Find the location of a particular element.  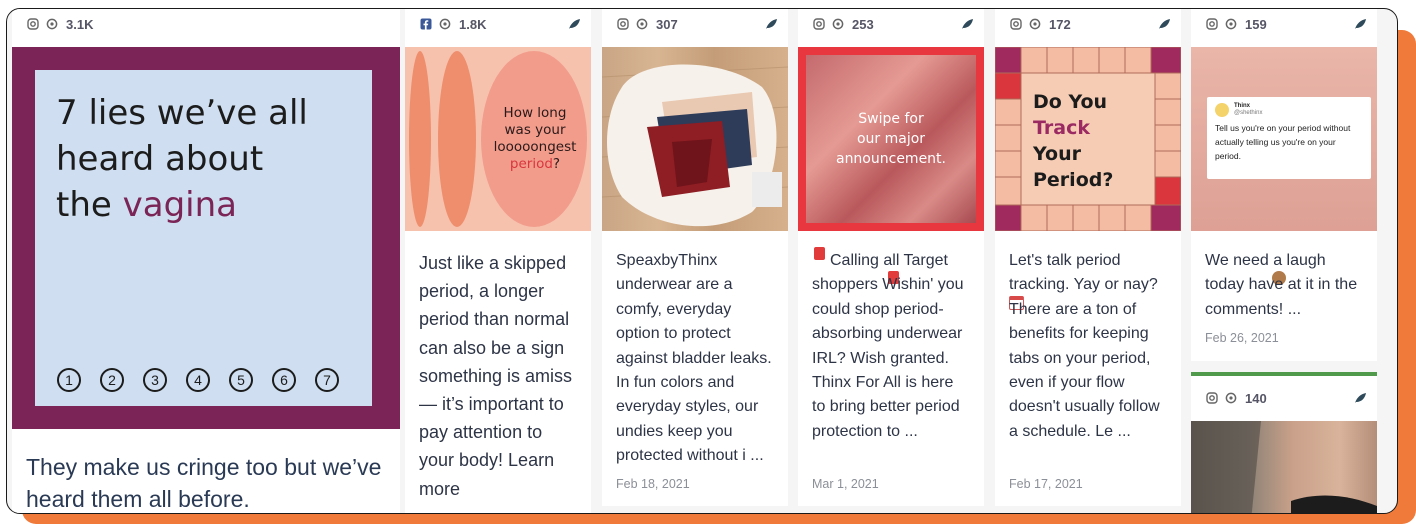

post-image: Swipe for our major announcement. is located at coordinates (891, 139).